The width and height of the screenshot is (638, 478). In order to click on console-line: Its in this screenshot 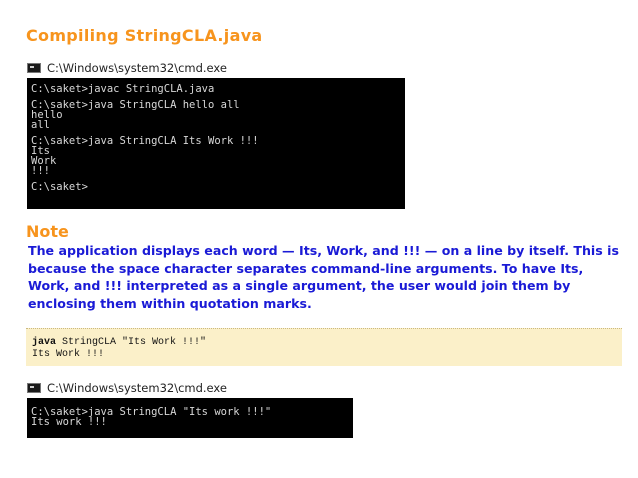, I will do `click(40, 151)`.